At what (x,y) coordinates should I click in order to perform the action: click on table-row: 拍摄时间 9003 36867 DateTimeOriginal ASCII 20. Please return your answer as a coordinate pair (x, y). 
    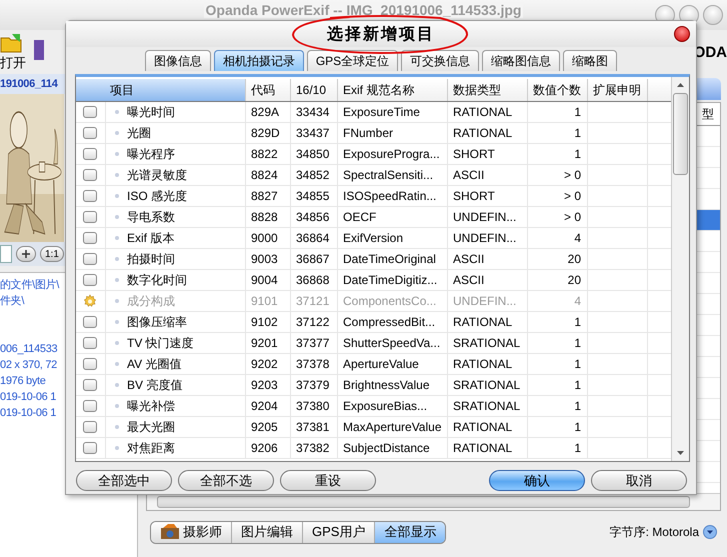
    Looking at the image, I should click on (373, 259).